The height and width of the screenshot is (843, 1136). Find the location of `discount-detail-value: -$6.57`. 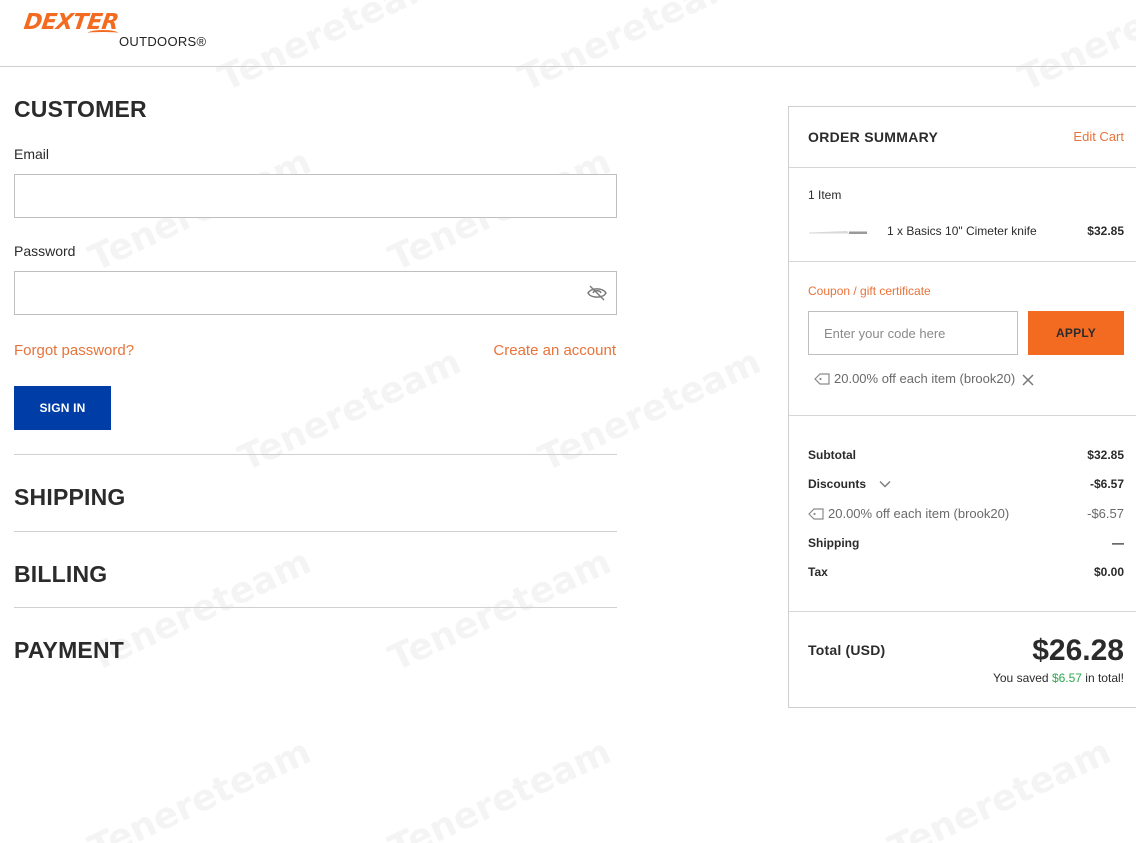

discount-detail-value: -$6.57 is located at coordinates (1105, 513).